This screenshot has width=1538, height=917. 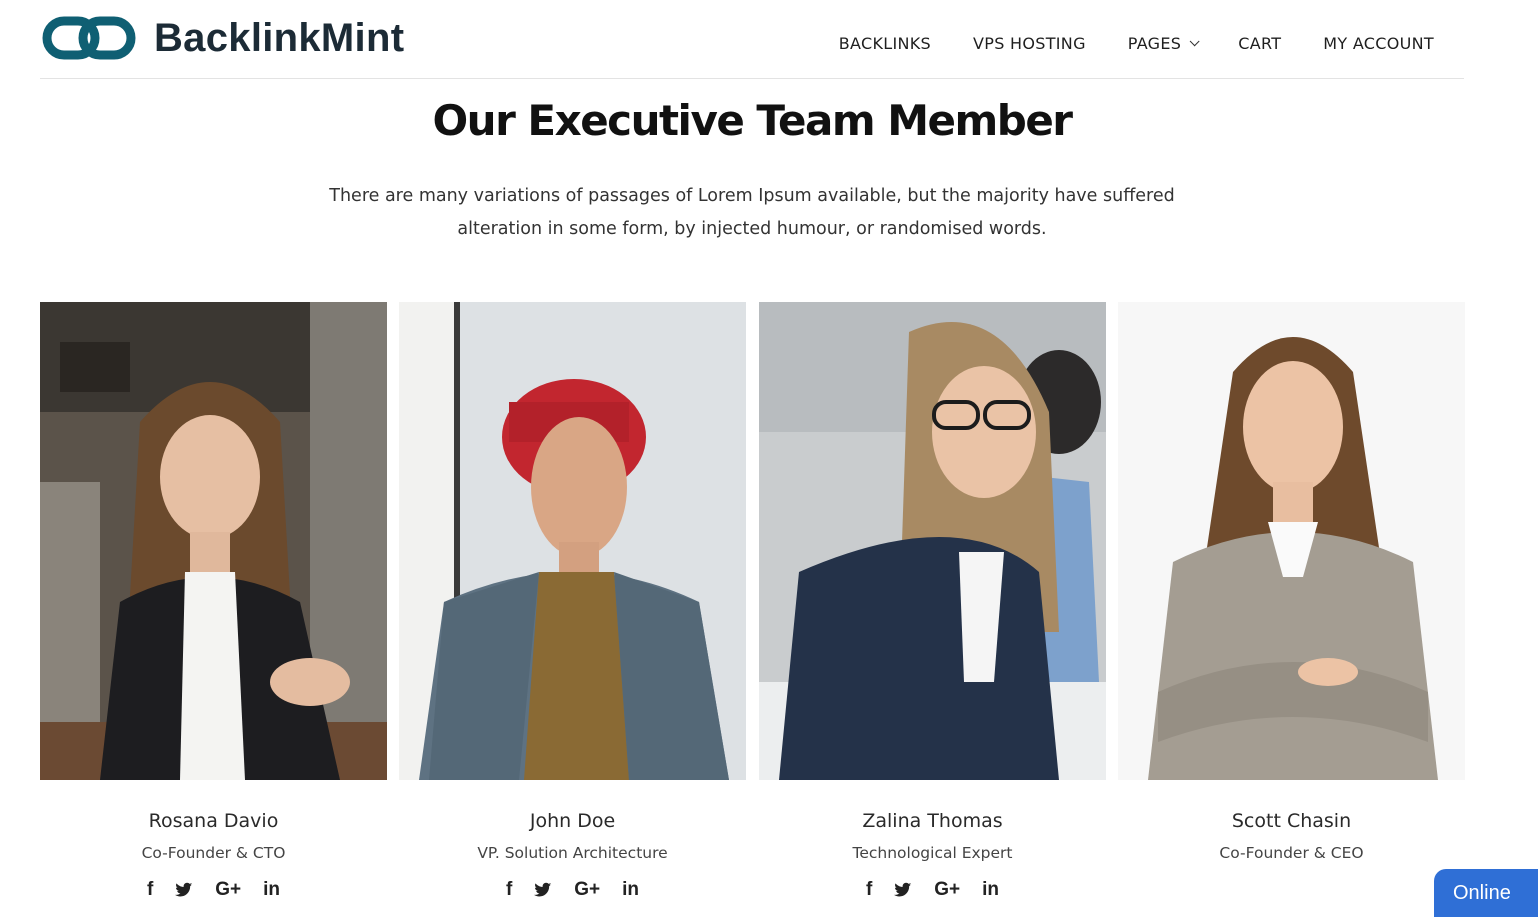 What do you see at coordinates (1291, 853) in the screenshot?
I see `team-member-role: Co-Founder & CEO` at bounding box center [1291, 853].